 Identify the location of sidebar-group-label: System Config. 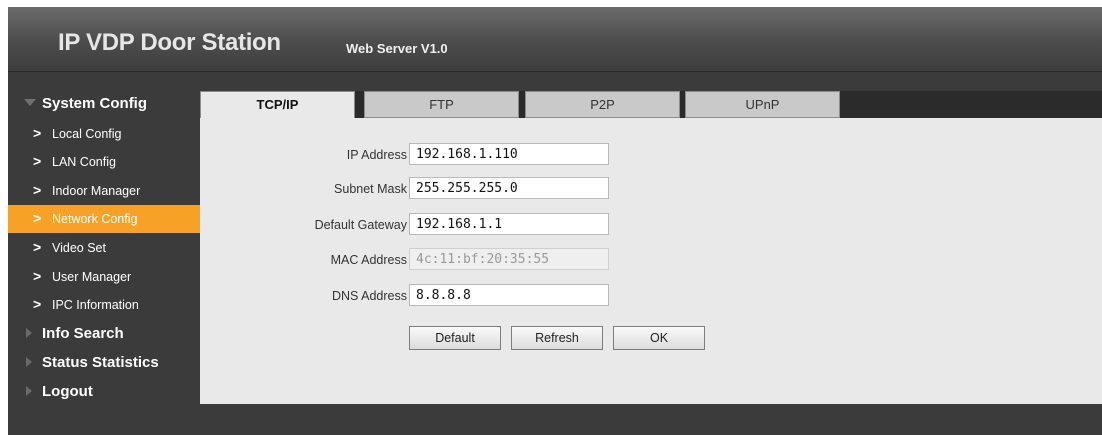
(95, 103).